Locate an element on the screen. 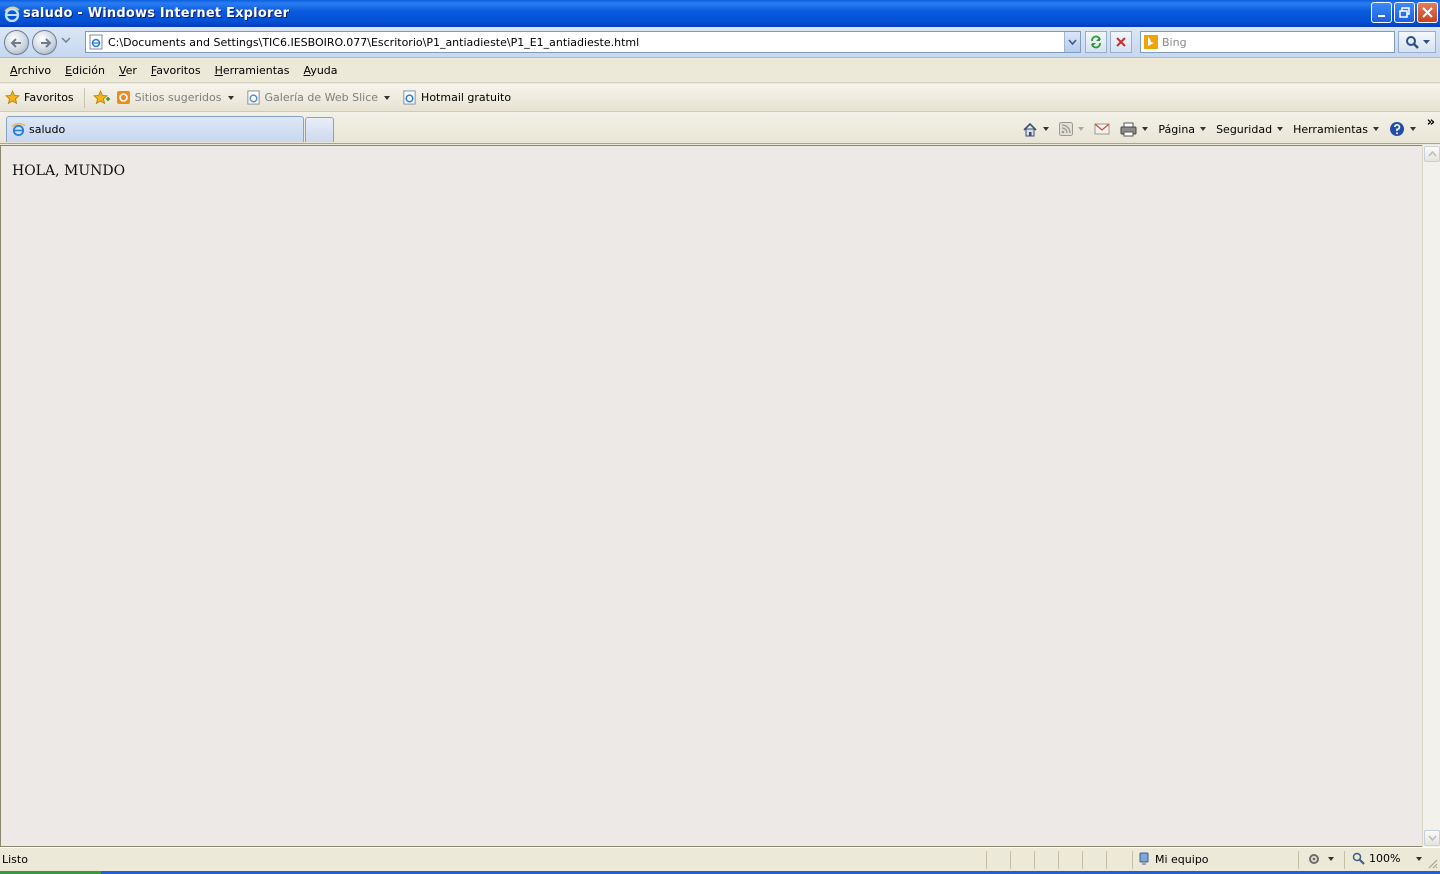  menu-ver-accel: V is located at coordinates (122, 70).